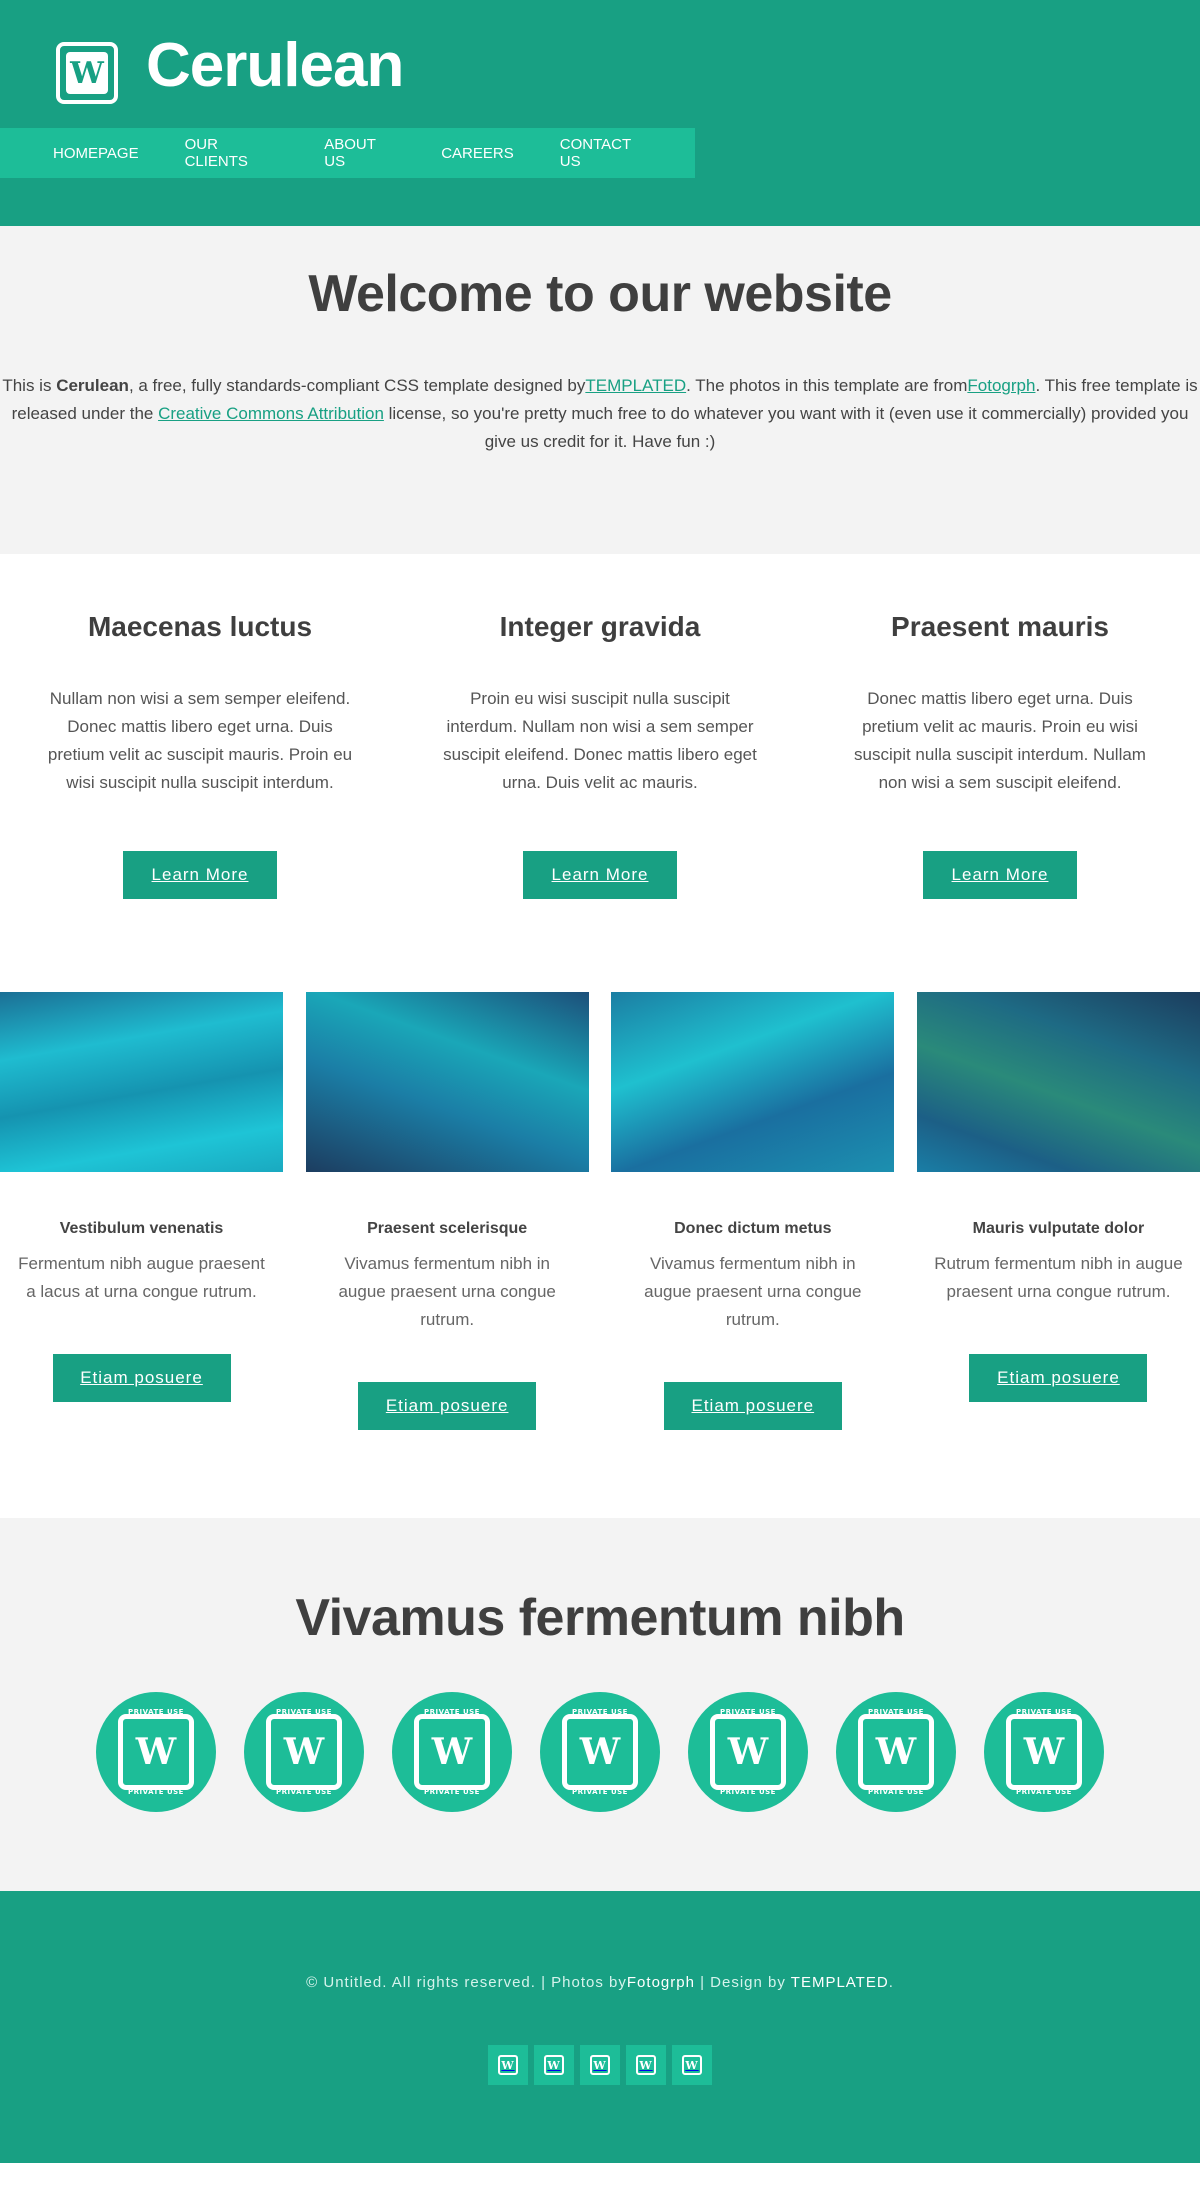 The width and height of the screenshot is (1200, 2185). What do you see at coordinates (359, 153) in the screenshot?
I see `nav-about-us: ABOUT US` at bounding box center [359, 153].